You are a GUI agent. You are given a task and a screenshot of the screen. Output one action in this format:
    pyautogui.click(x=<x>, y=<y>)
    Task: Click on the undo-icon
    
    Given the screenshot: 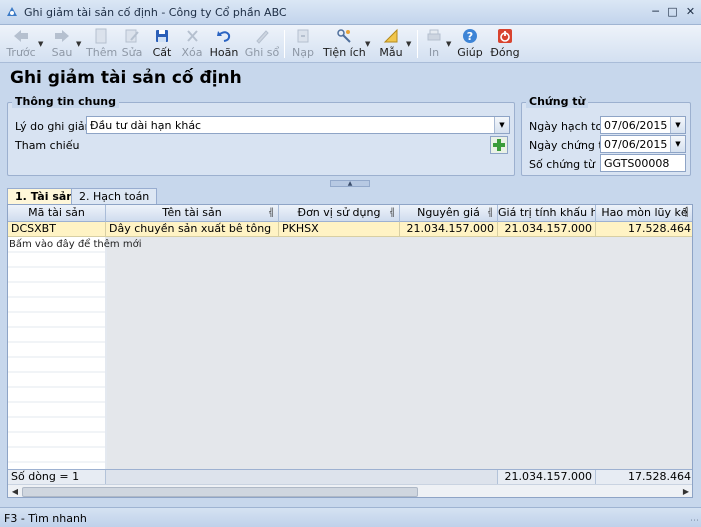 What is the action you would take?
    pyautogui.click(x=224, y=36)
    